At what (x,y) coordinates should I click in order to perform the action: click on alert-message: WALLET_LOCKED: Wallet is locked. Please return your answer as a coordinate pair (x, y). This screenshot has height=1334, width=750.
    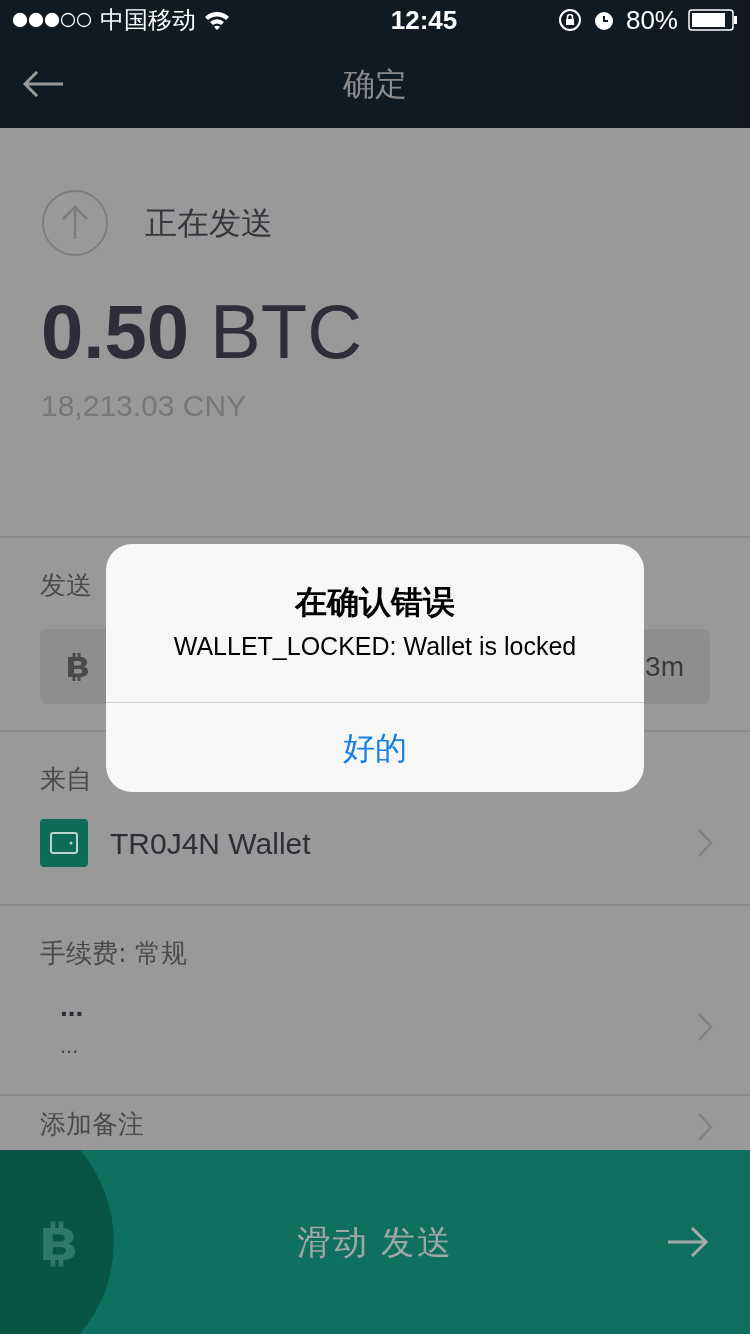
    Looking at the image, I should click on (375, 646).